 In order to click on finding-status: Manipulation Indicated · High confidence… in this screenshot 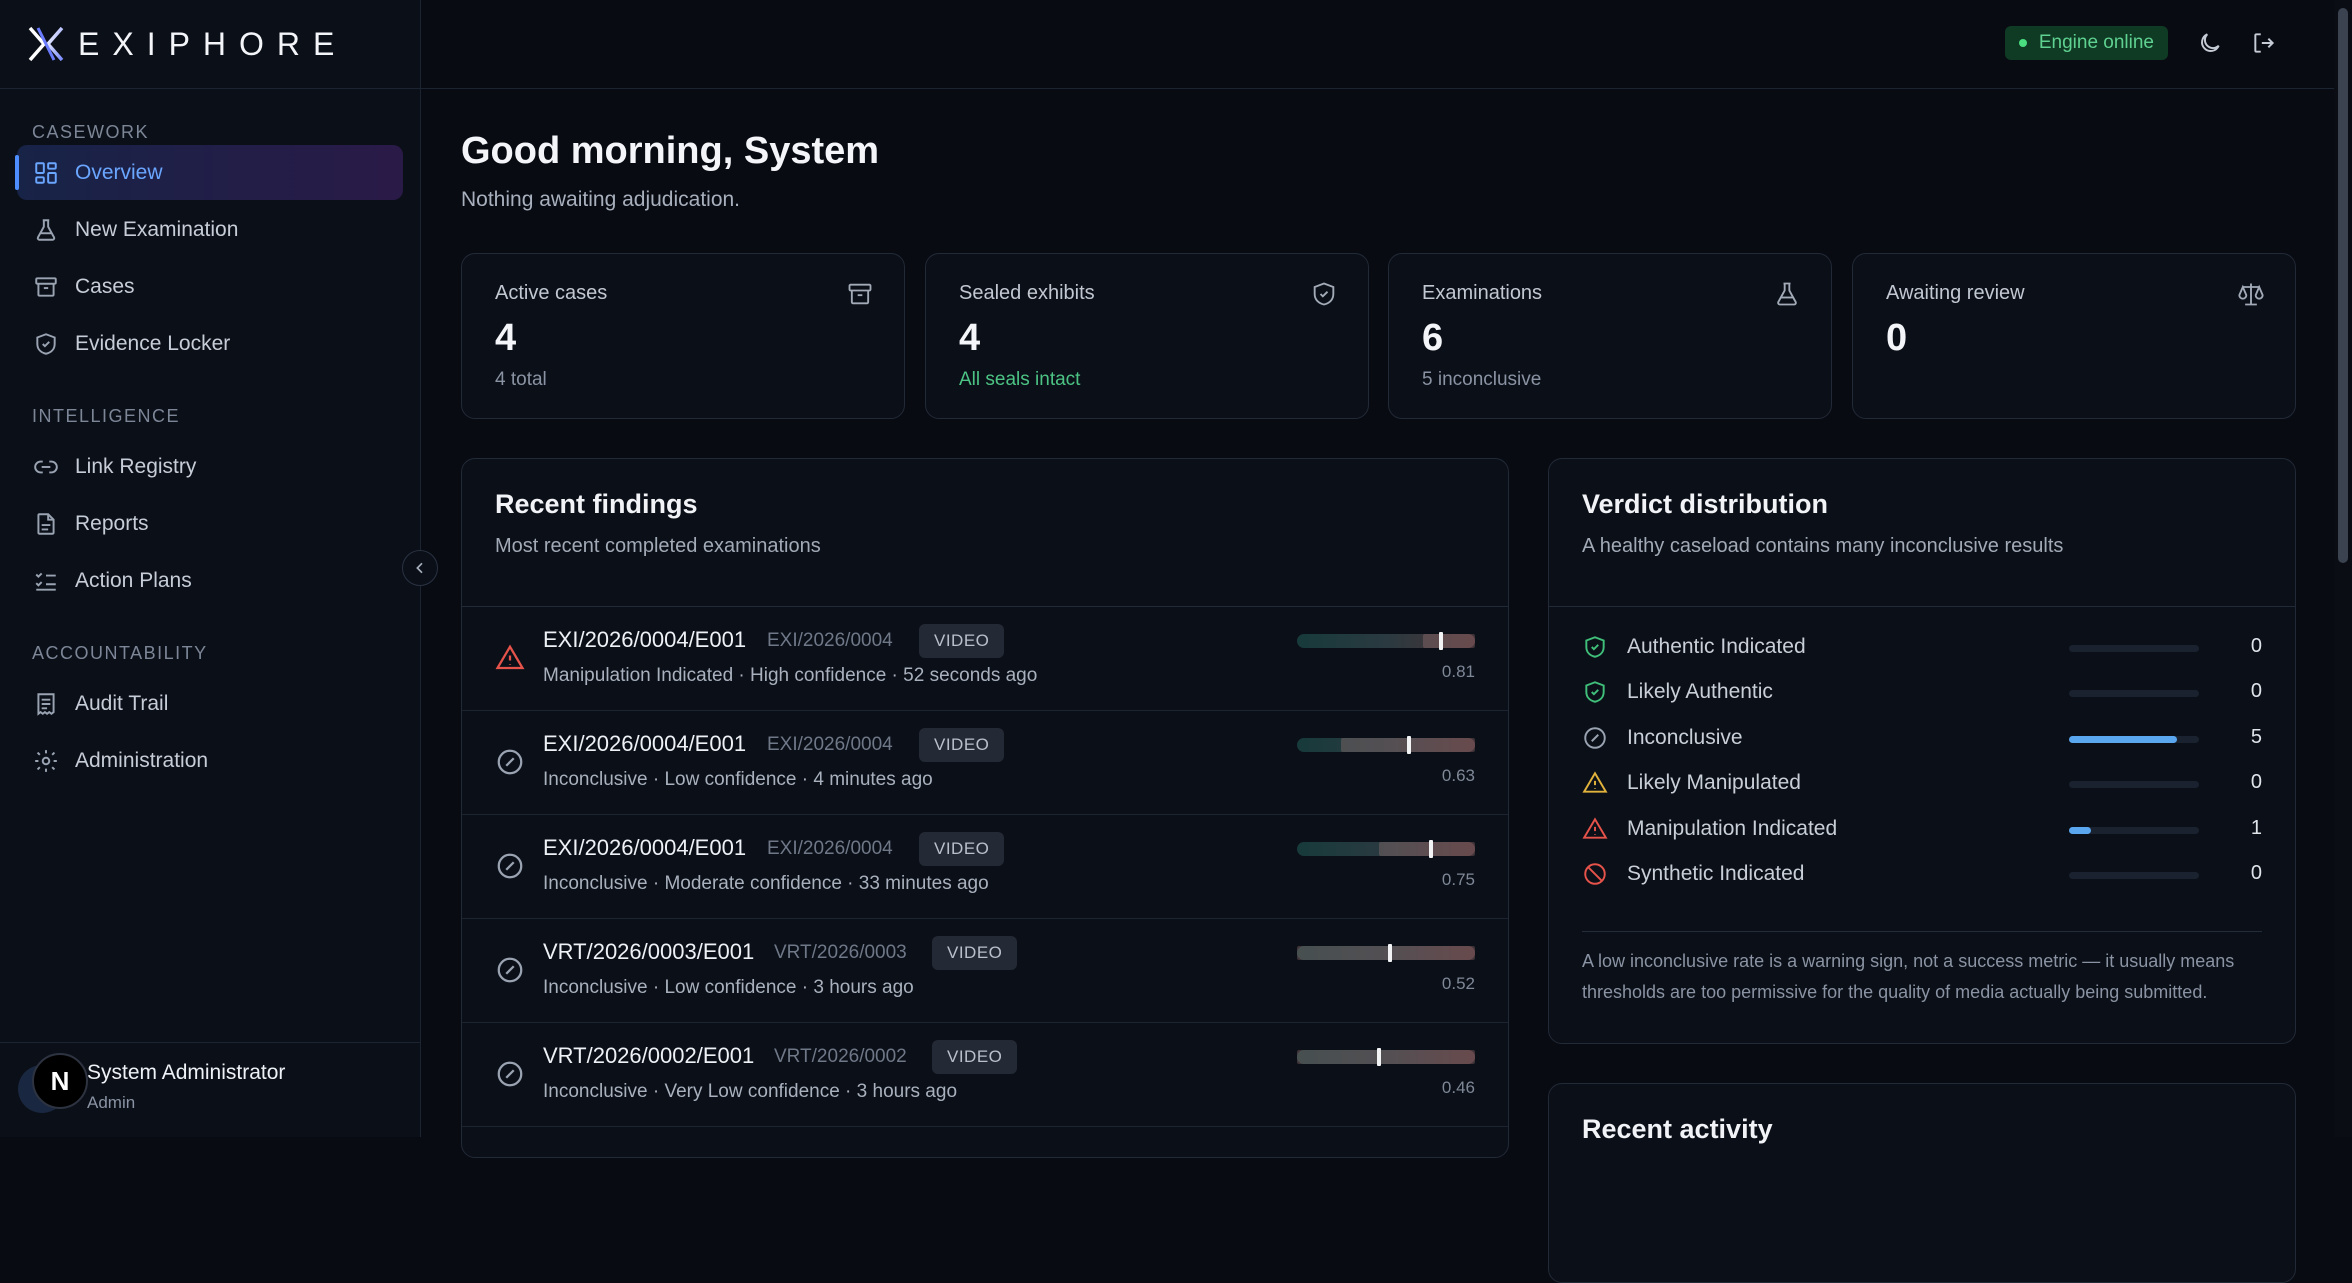, I will do `click(790, 675)`.